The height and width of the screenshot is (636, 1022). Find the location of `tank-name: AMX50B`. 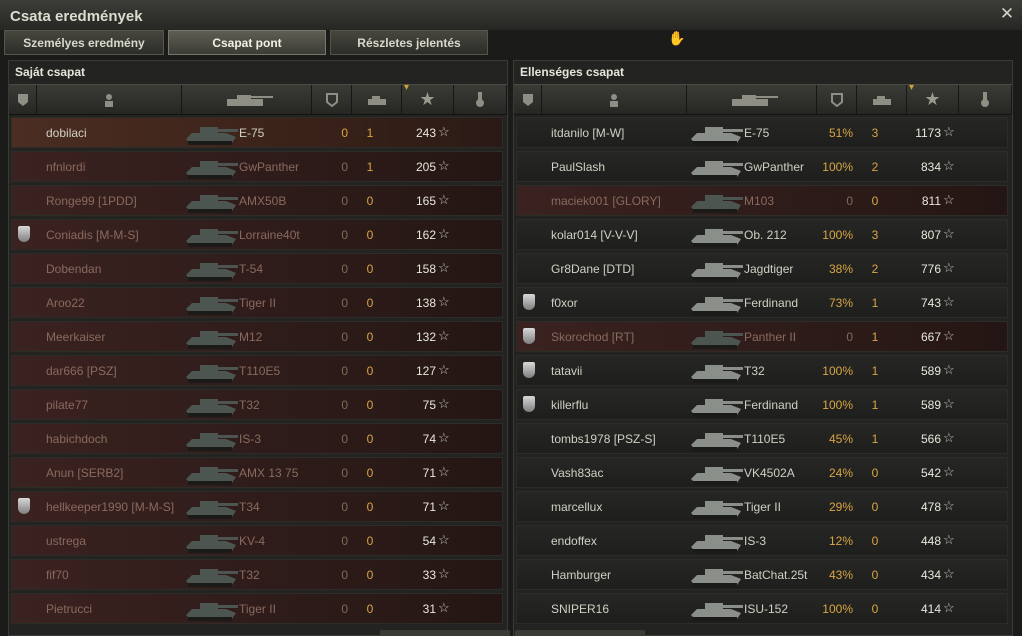

tank-name: AMX50B is located at coordinates (263, 201).